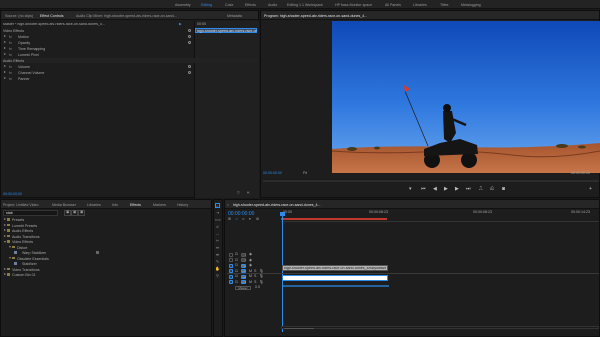 This screenshot has height=337, width=600. I want to click on workspace-assembly: Assembly, so click(183, 5).